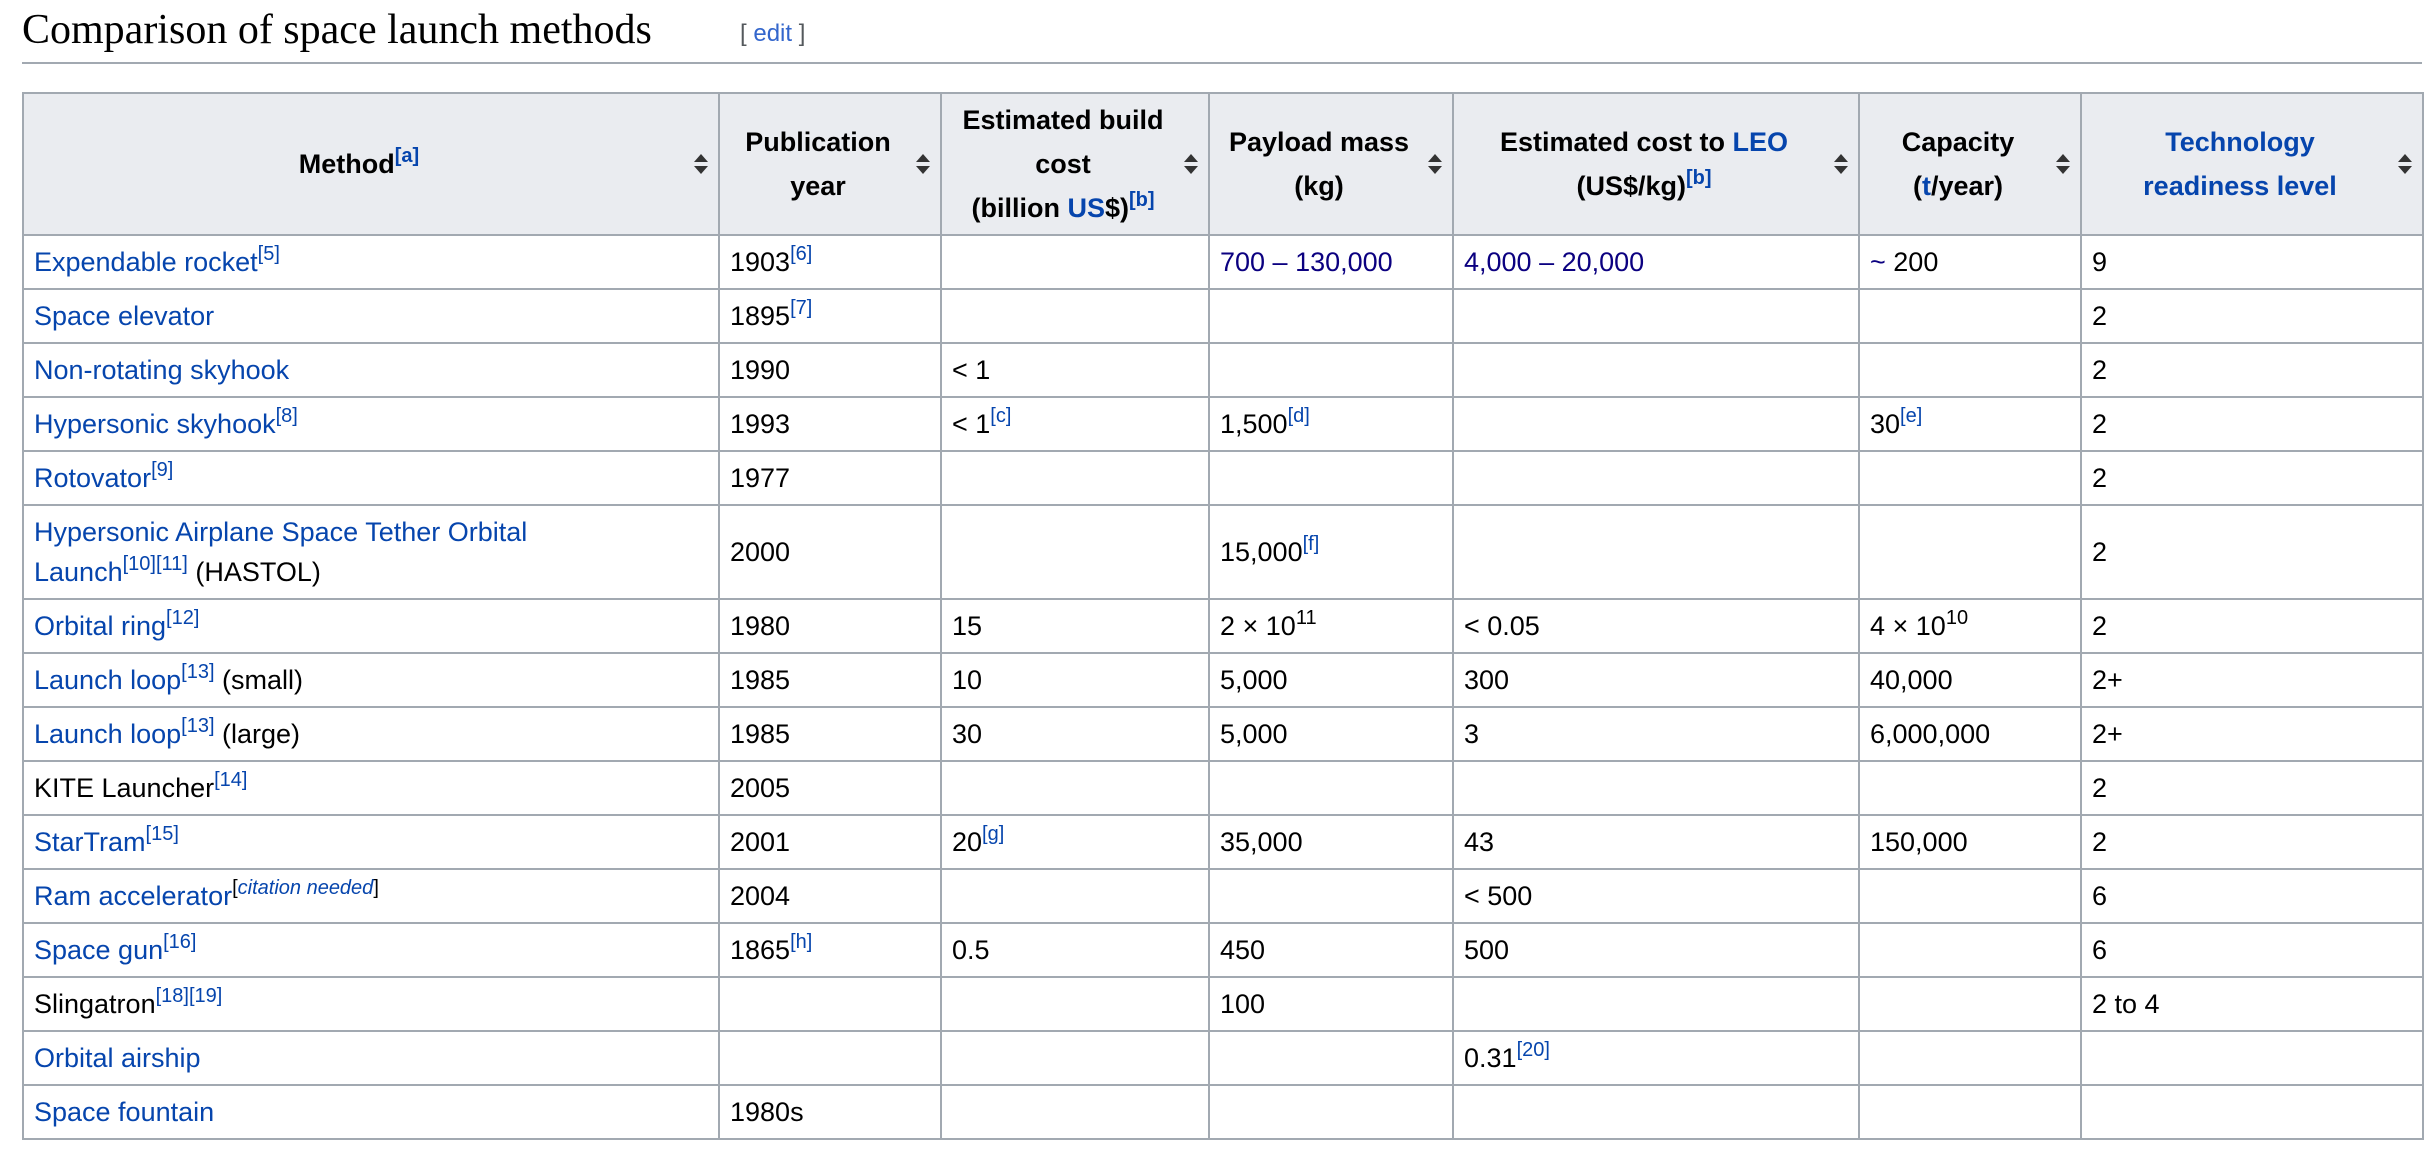  What do you see at coordinates (161, 370) in the screenshot?
I see `method-link: Non-rotating skyhook` at bounding box center [161, 370].